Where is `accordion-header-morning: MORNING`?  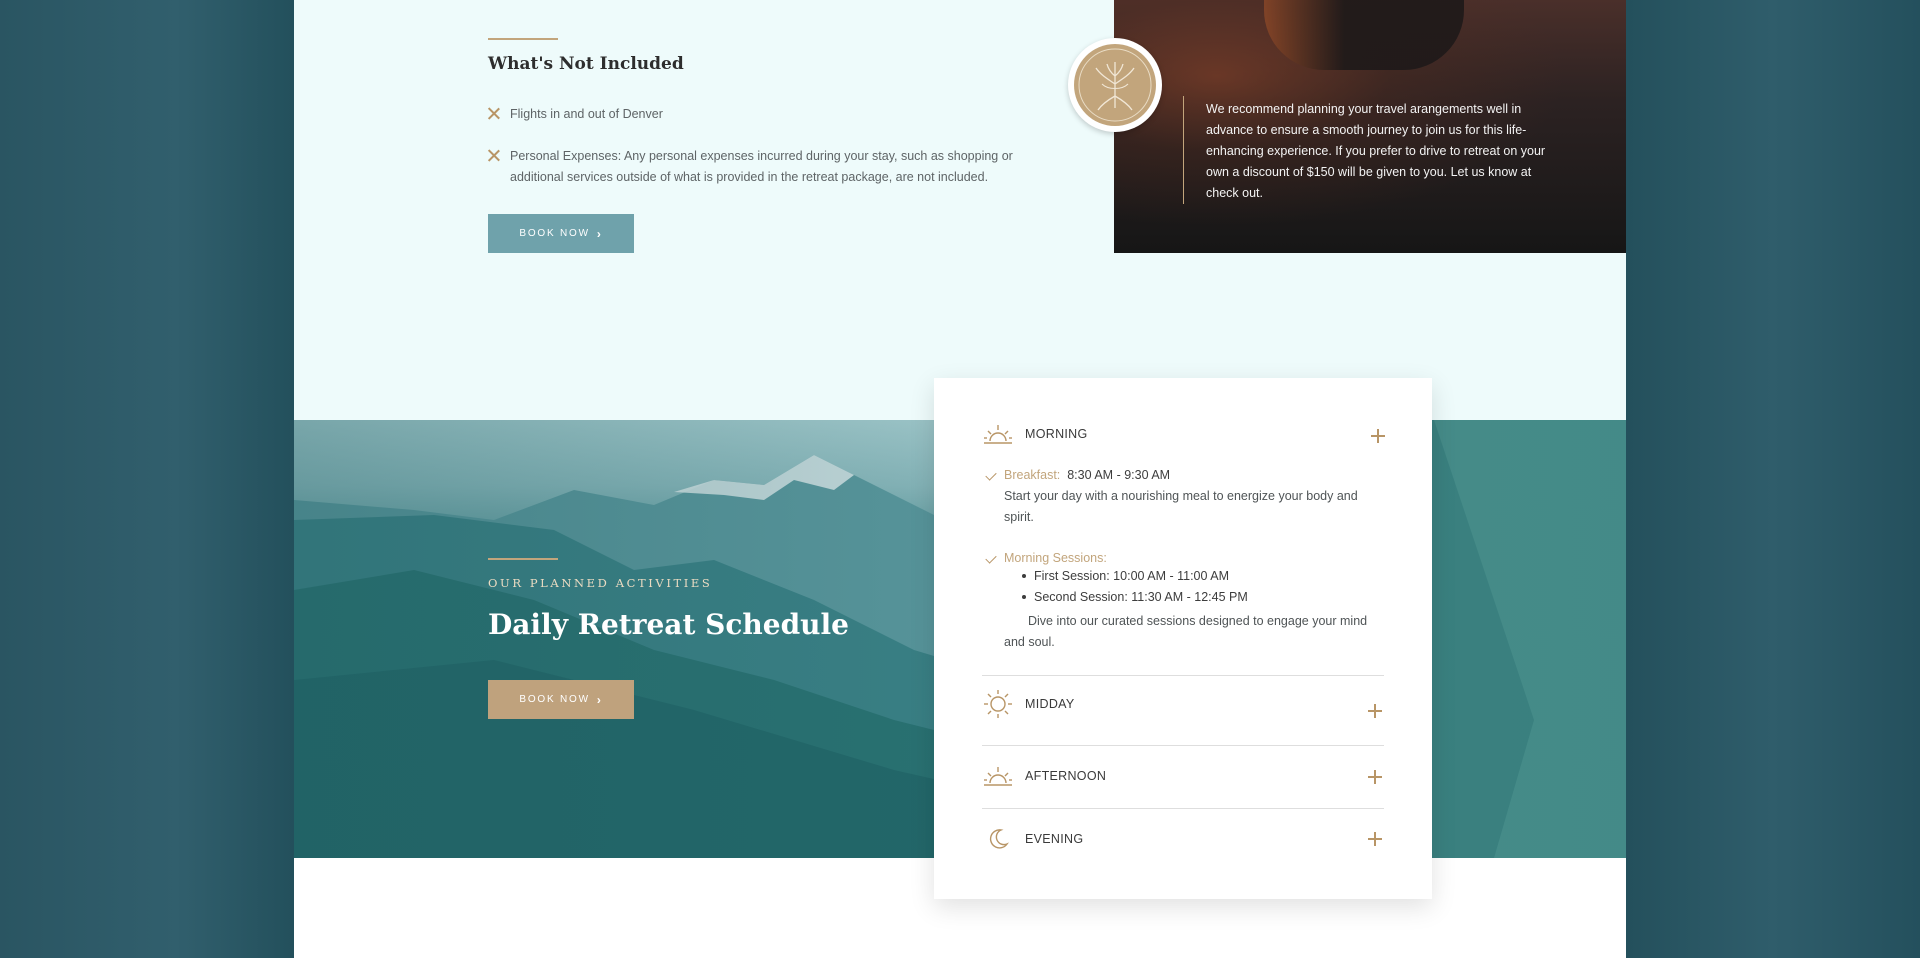
accordion-header-morning: MORNING is located at coordinates (1035, 434).